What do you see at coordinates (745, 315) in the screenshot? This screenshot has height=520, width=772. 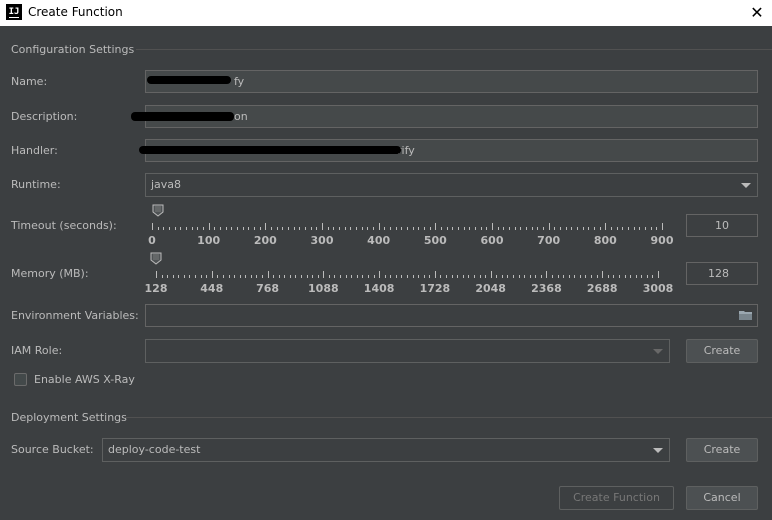 I see `folder-icon` at bounding box center [745, 315].